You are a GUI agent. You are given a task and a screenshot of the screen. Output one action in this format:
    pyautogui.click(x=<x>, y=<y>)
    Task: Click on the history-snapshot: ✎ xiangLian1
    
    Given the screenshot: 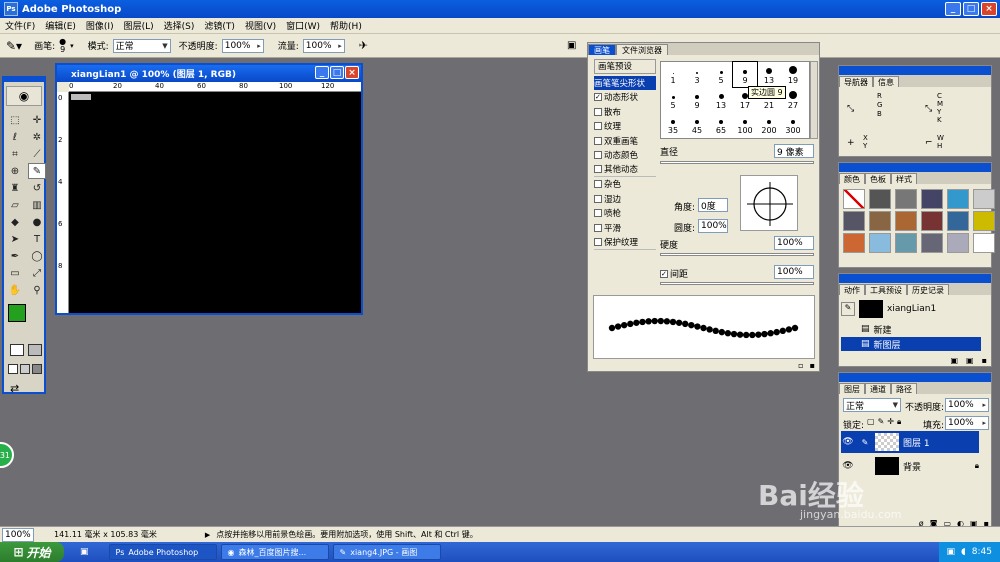 What is the action you would take?
    pyautogui.click(x=916, y=309)
    